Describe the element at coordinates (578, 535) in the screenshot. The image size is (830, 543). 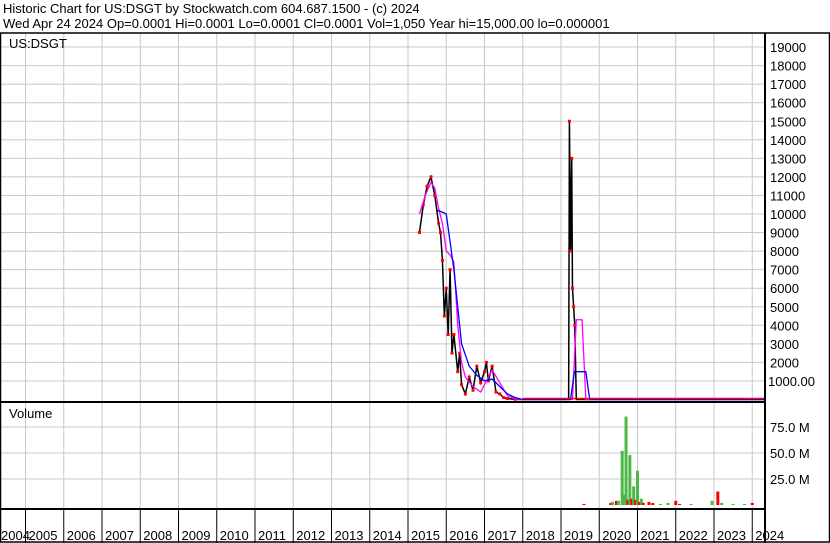
I see `x-tick-label: 2019` at that location.